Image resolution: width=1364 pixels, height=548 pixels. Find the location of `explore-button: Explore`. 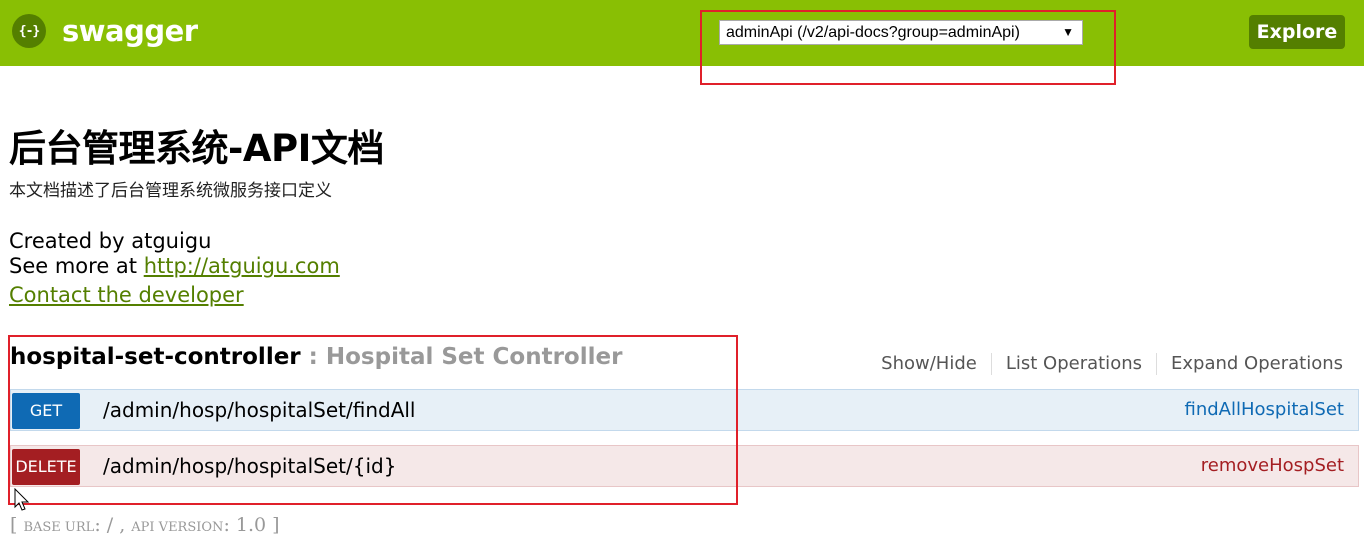

explore-button: Explore is located at coordinates (1297, 32).